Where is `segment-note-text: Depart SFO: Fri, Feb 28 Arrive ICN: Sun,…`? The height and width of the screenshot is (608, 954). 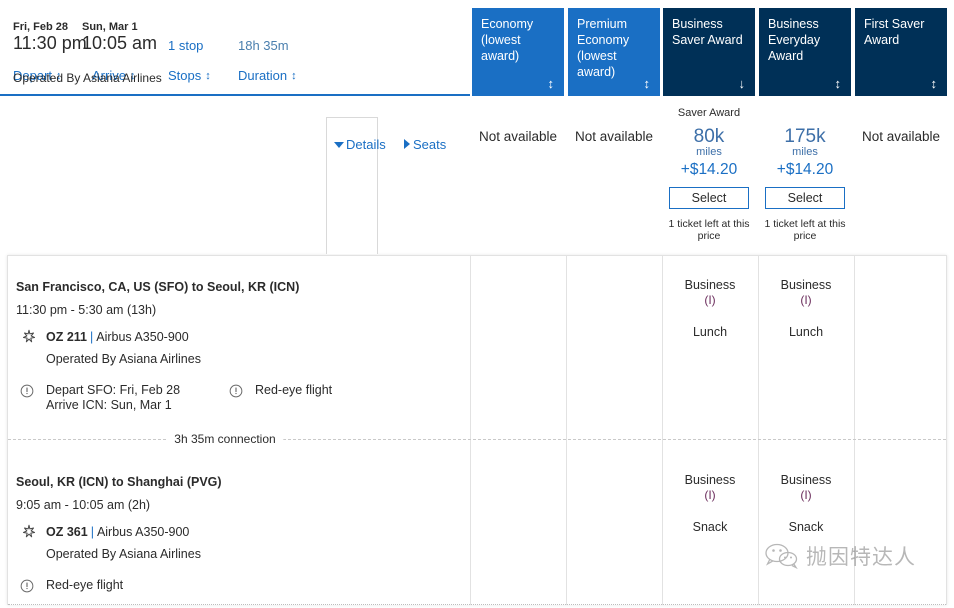 segment-note-text: Depart SFO: Fri, Feb 28 Arrive ICN: Sun,… is located at coordinates (113, 397).